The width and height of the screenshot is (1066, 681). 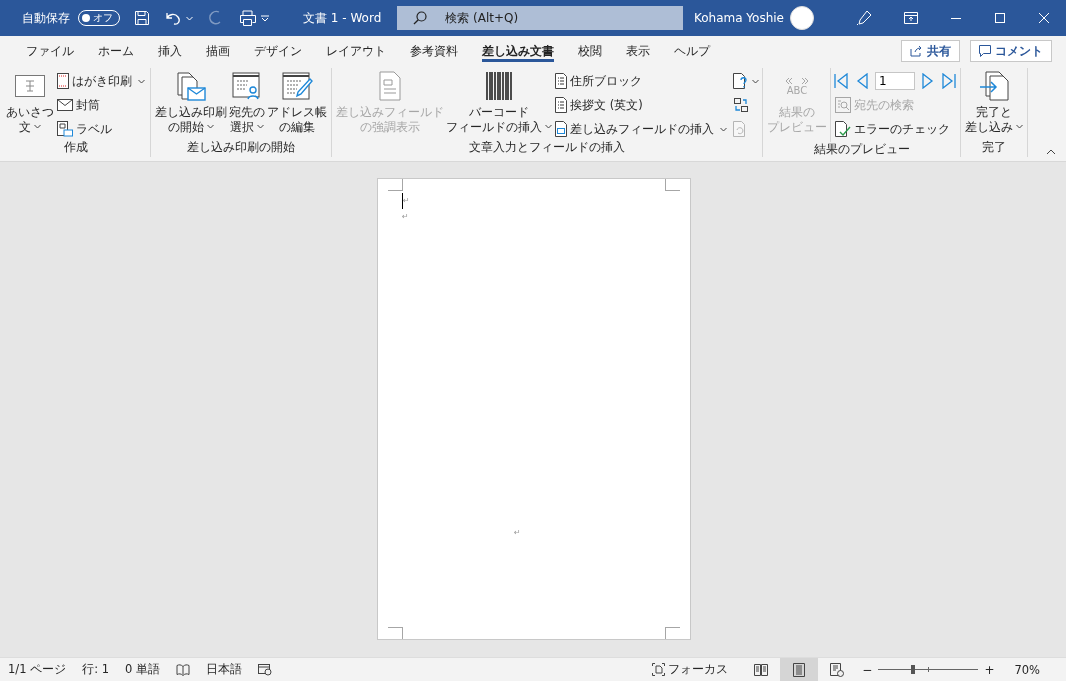 What do you see at coordinates (989, 669) in the screenshot?
I see `zoom-in-button: +` at bounding box center [989, 669].